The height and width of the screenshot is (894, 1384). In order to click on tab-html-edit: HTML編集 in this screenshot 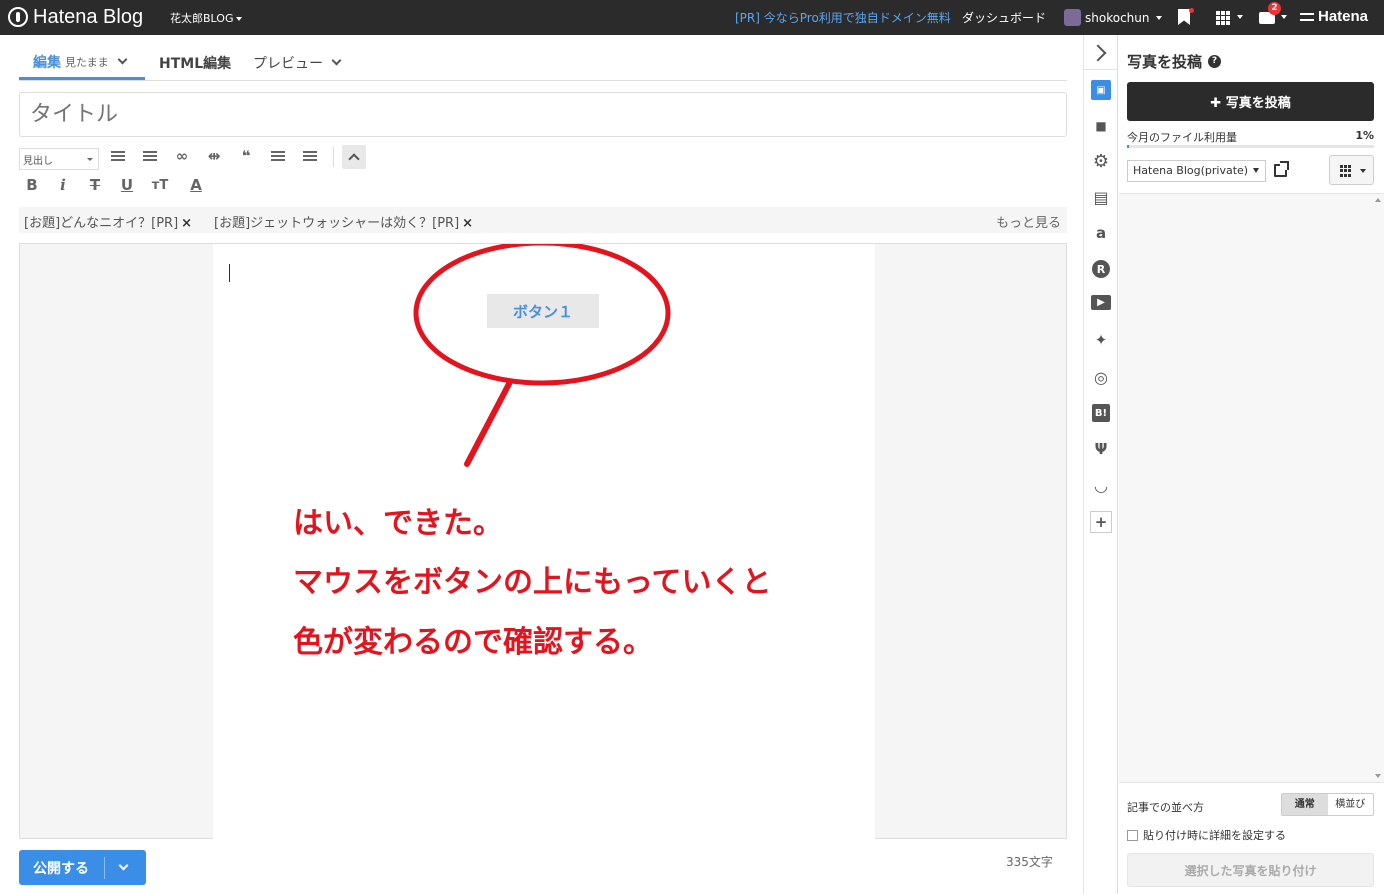, I will do `click(195, 63)`.